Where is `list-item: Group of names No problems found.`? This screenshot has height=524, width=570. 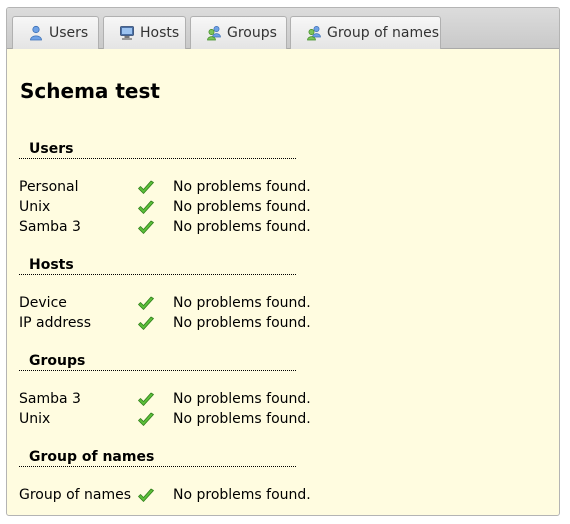 list-item: Group of names No problems found. is located at coordinates (169, 496).